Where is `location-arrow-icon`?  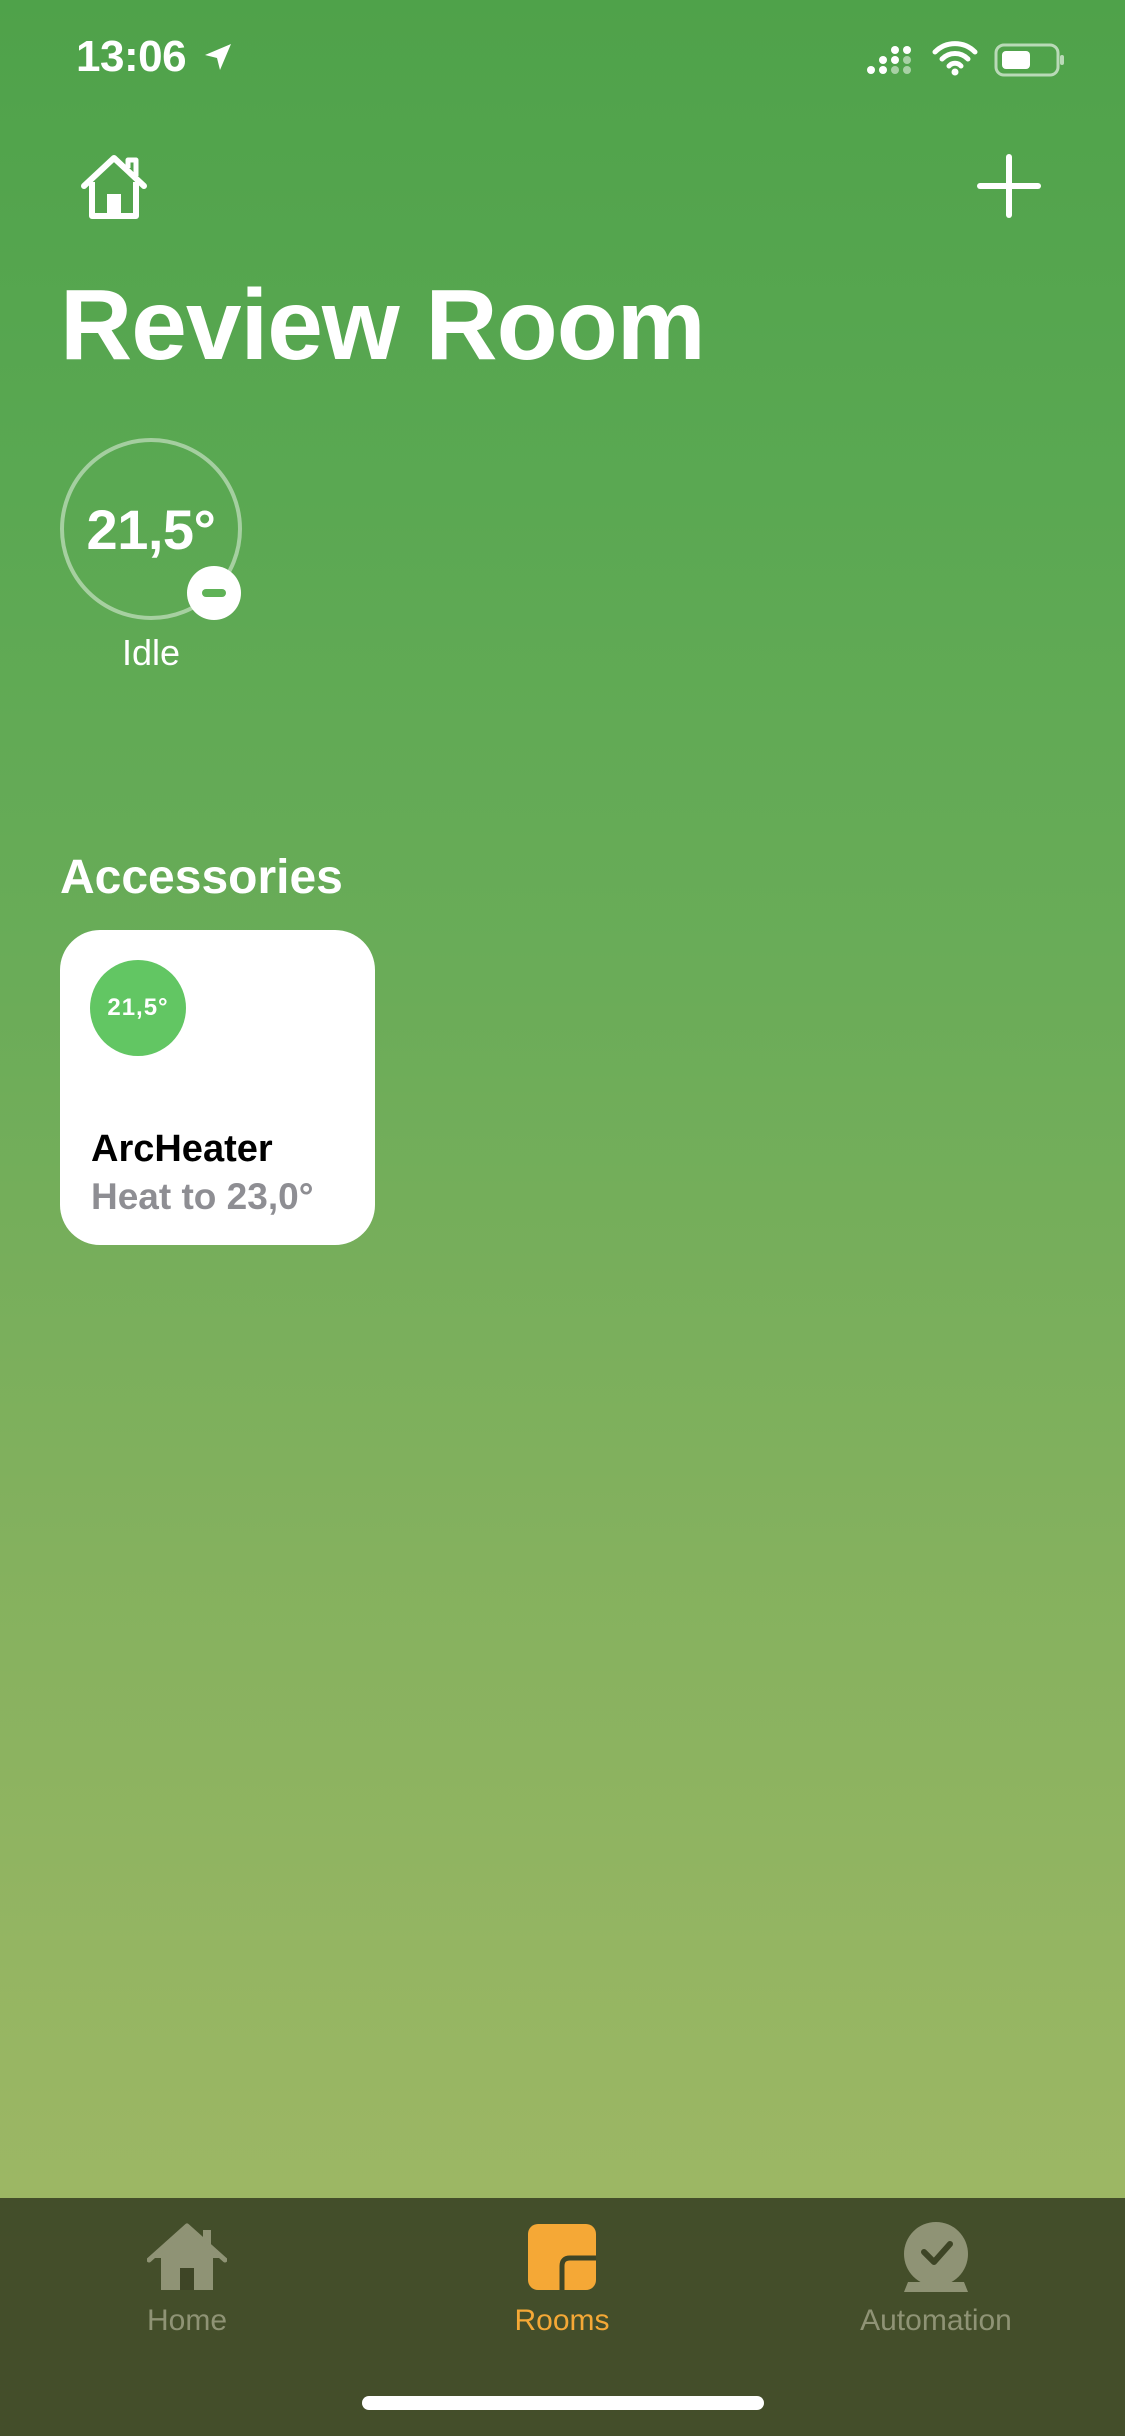 location-arrow-icon is located at coordinates (218, 57).